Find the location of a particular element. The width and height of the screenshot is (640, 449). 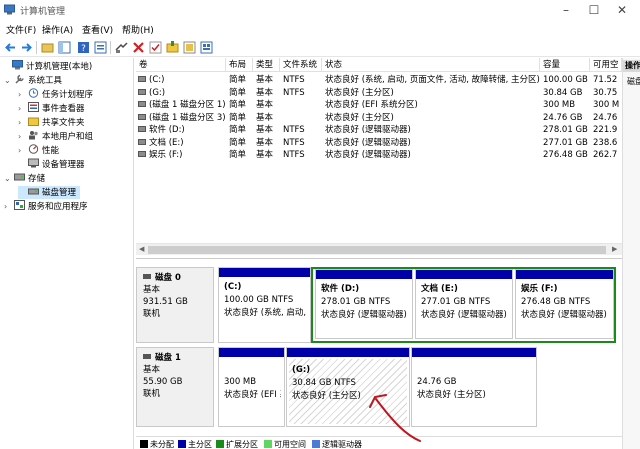

tree-item-local-users-groups: › 本地用户和组 is located at coordinates (55, 136).